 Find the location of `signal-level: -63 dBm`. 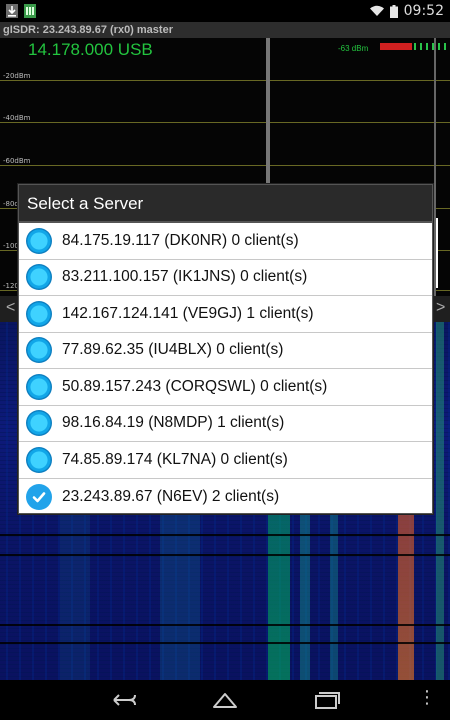

signal-level: -63 dBm is located at coordinates (353, 48).